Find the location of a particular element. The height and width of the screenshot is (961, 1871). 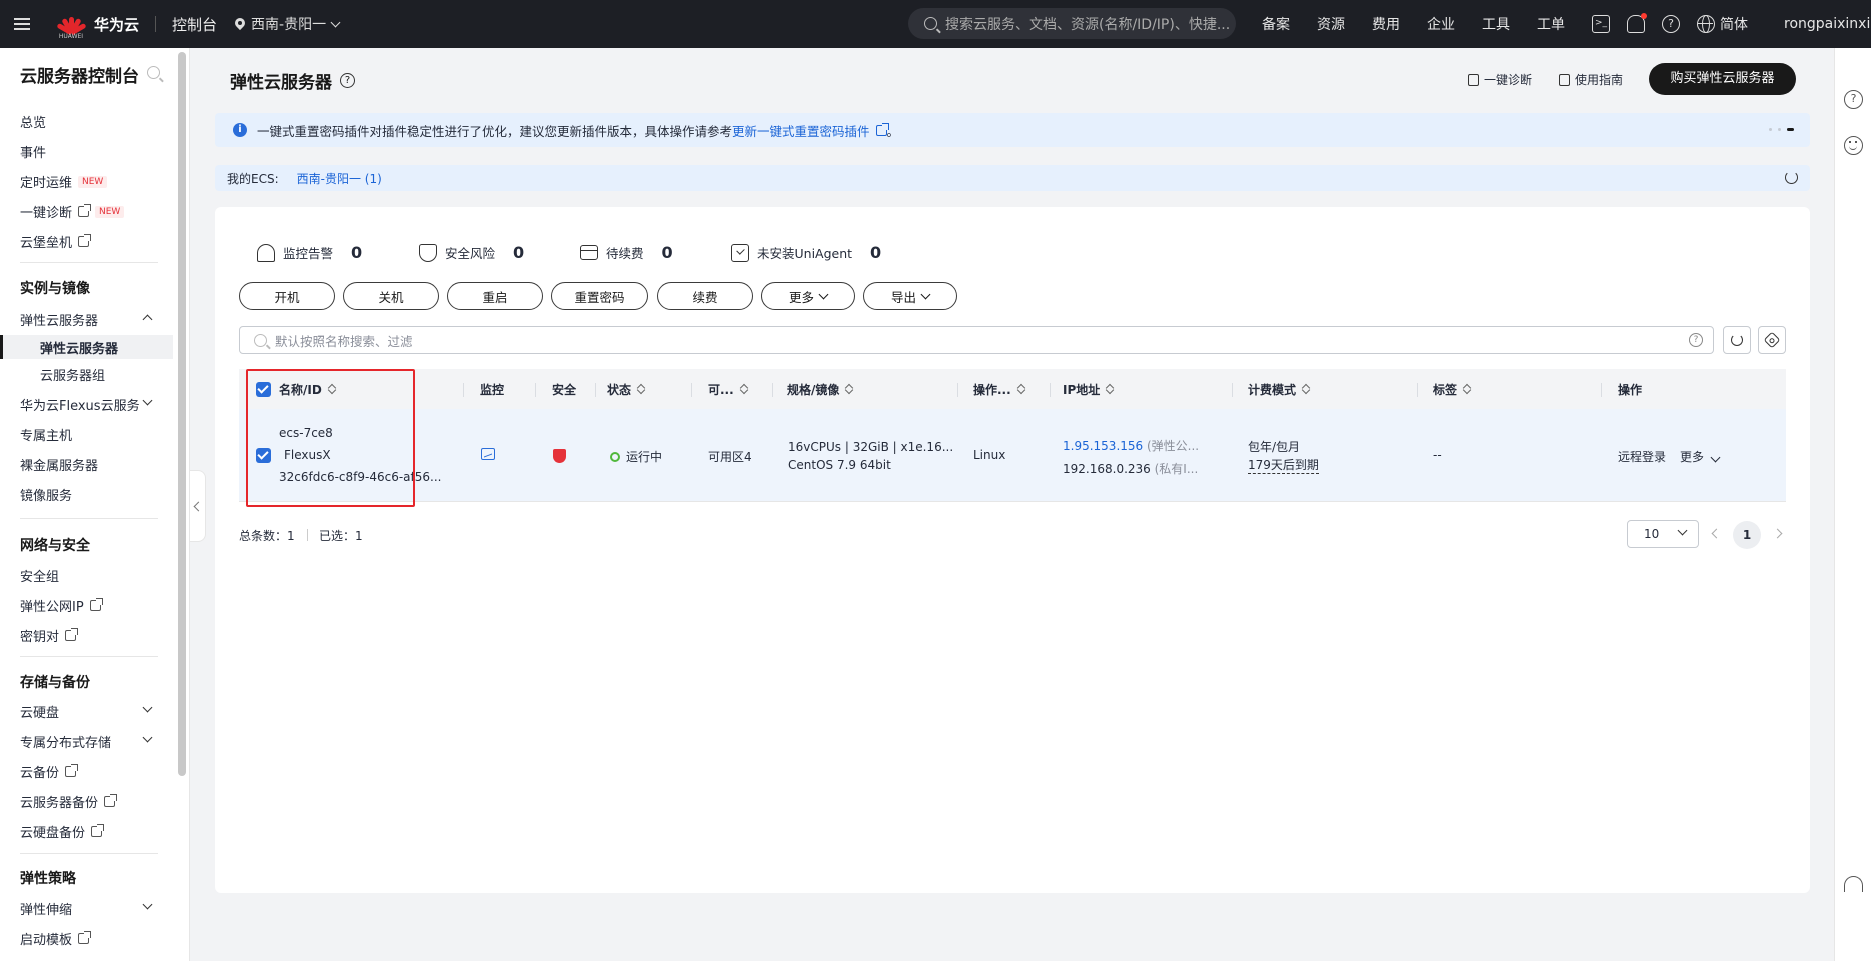

expiry-info: 179天后到期 is located at coordinates (1283, 465).